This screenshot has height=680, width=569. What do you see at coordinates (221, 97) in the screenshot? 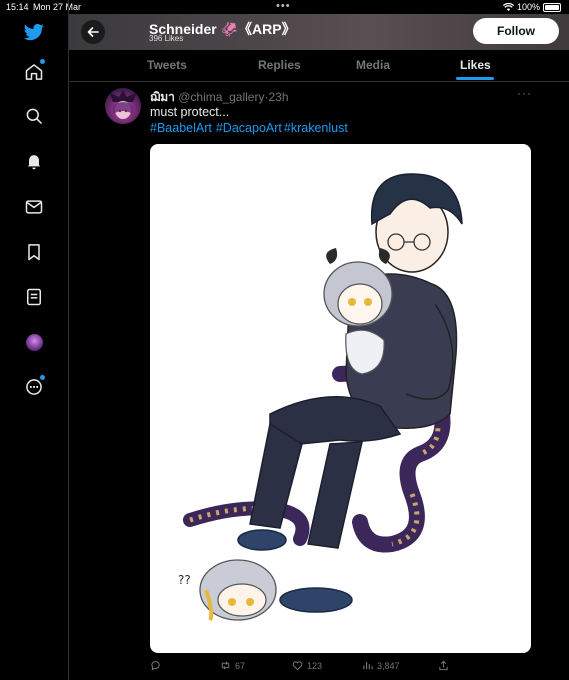
I see `author-handle: @chima_gallery` at bounding box center [221, 97].